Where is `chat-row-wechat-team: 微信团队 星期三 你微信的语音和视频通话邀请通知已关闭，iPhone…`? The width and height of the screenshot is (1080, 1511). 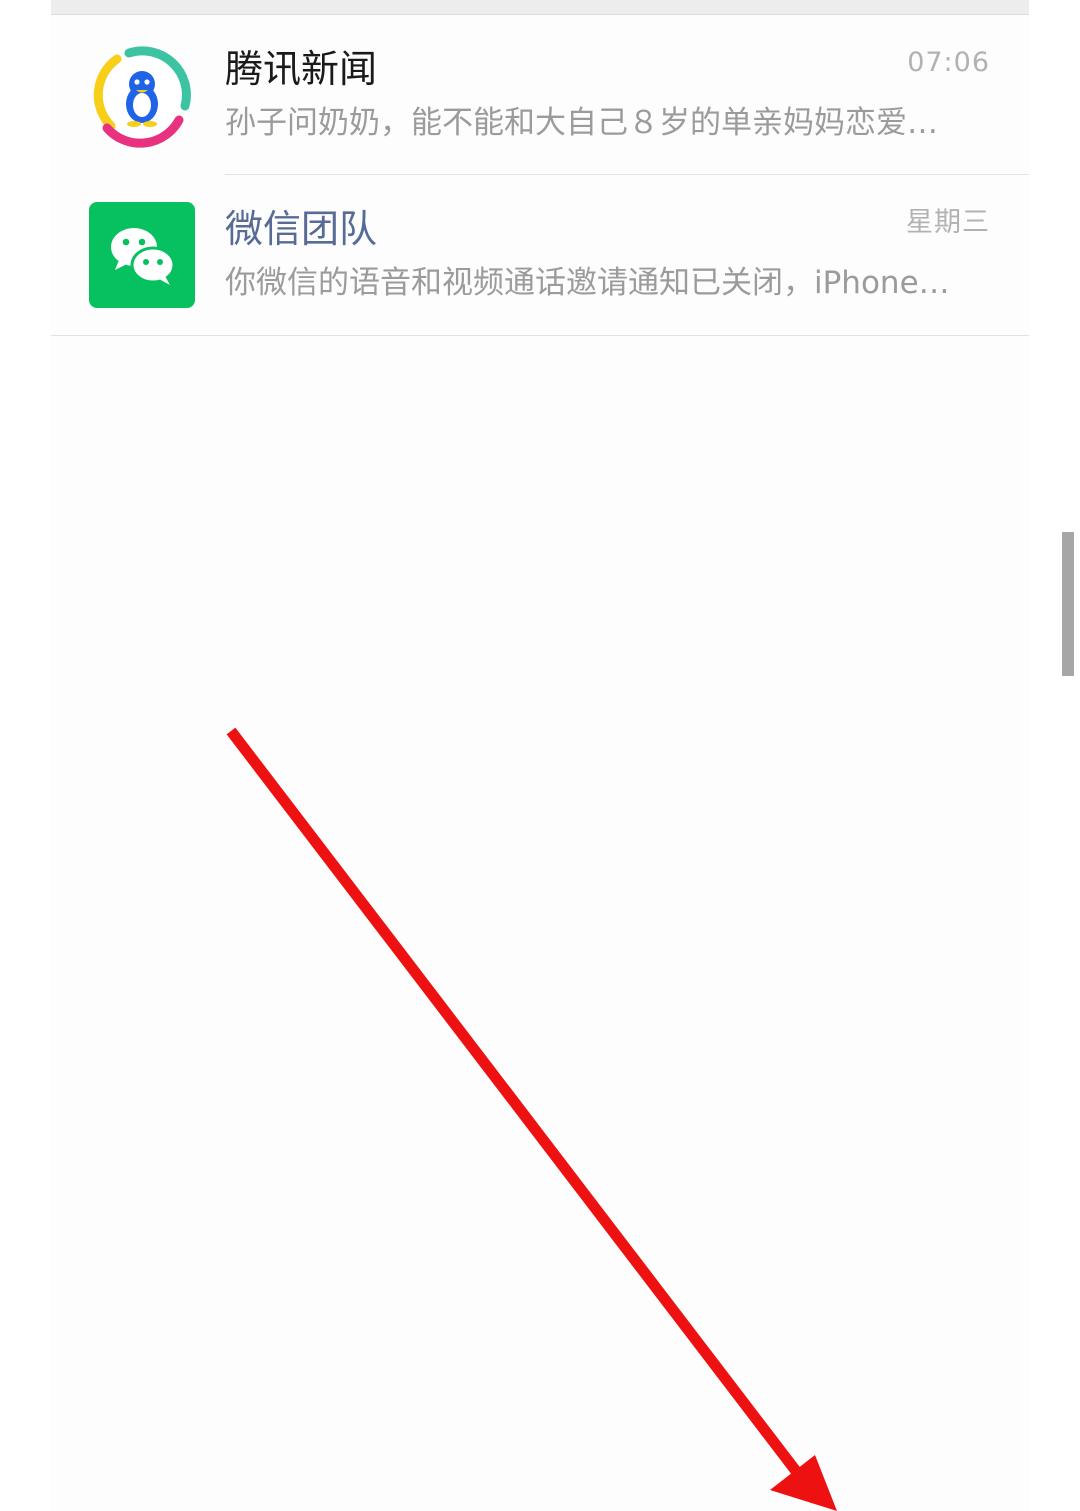 chat-row-wechat-team: 微信团队 星期三 你微信的语音和视频通话邀请通知已关闭，iPhone… is located at coordinates (540, 255).